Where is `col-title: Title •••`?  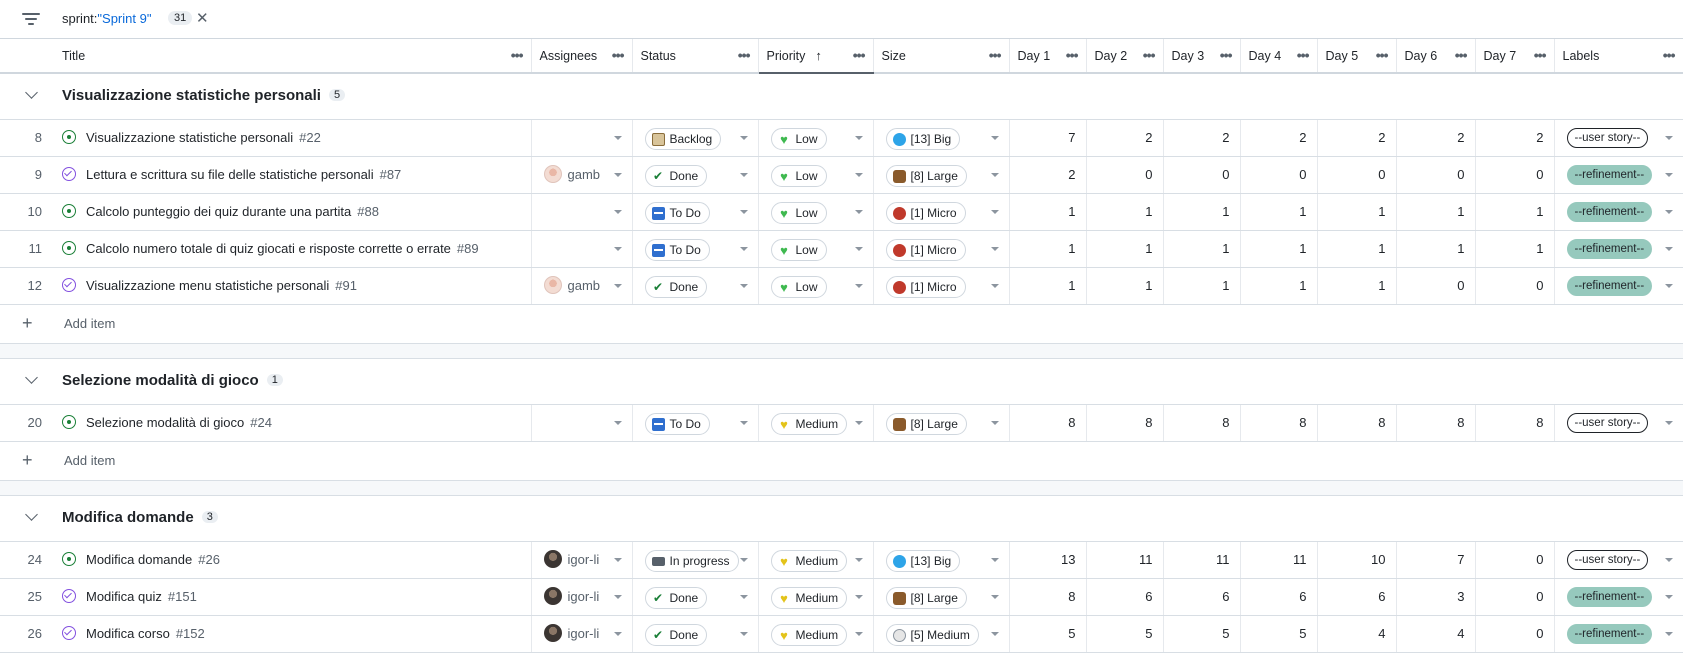 col-title: Title ••• is located at coordinates (266, 56).